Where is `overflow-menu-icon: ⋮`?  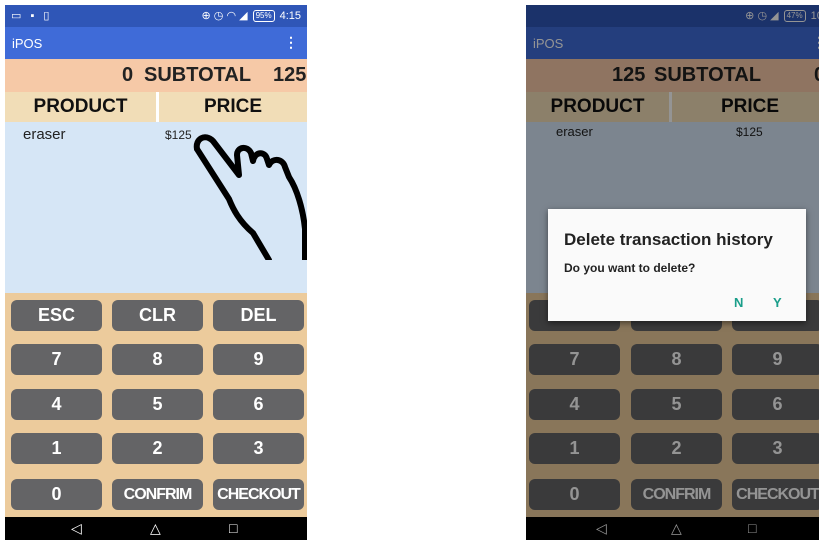 overflow-menu-icon: ⋮ is located at coordinates (291, 42).